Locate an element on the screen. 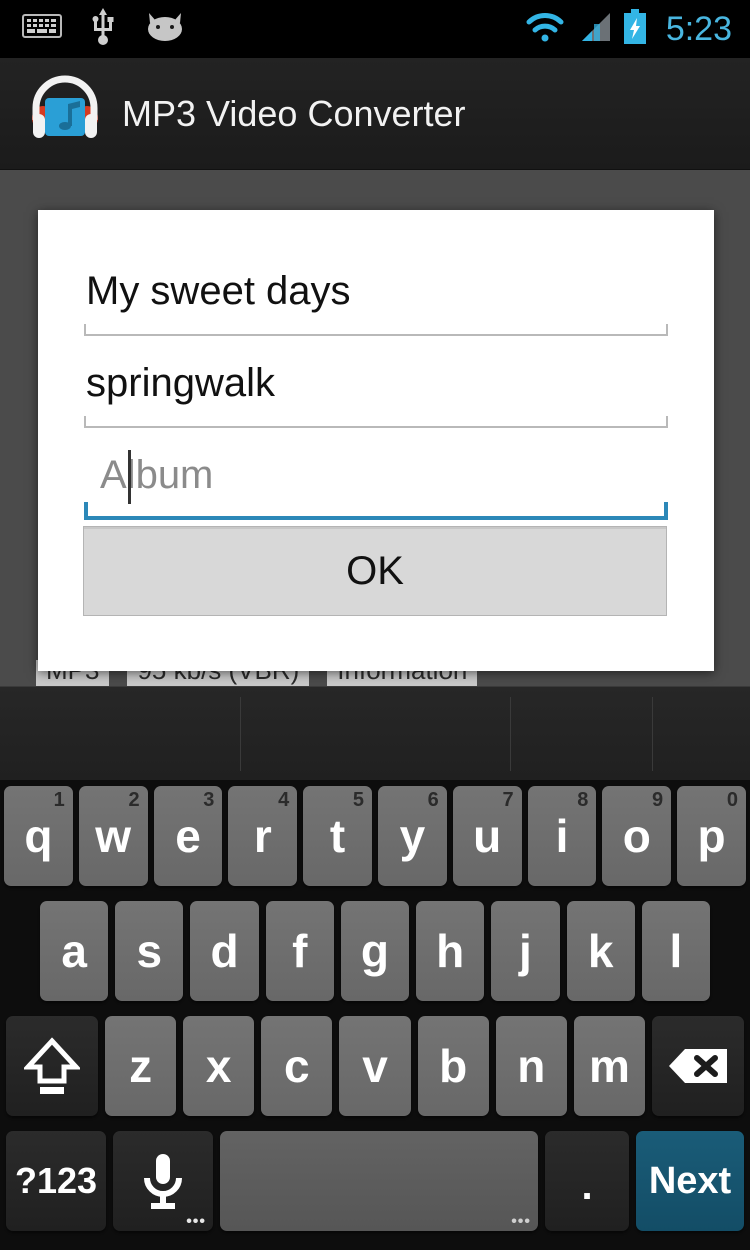  key-k: k is located at coordinates (600, 951).